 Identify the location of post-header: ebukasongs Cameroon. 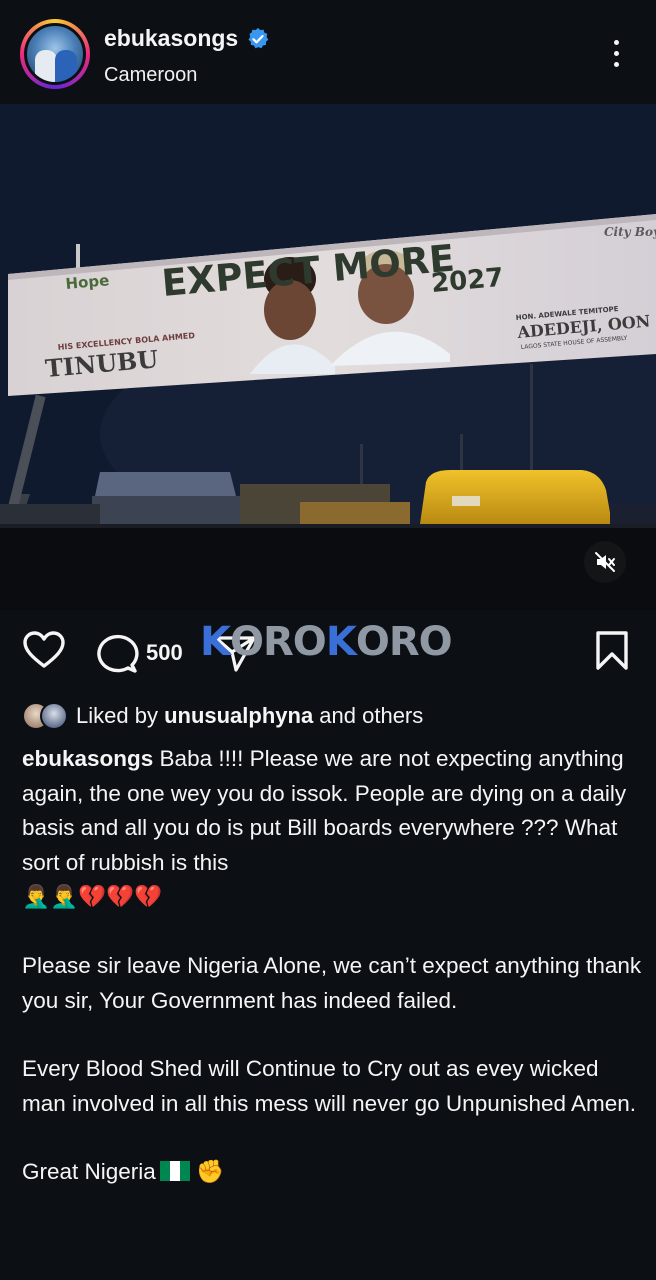
(328, 52).